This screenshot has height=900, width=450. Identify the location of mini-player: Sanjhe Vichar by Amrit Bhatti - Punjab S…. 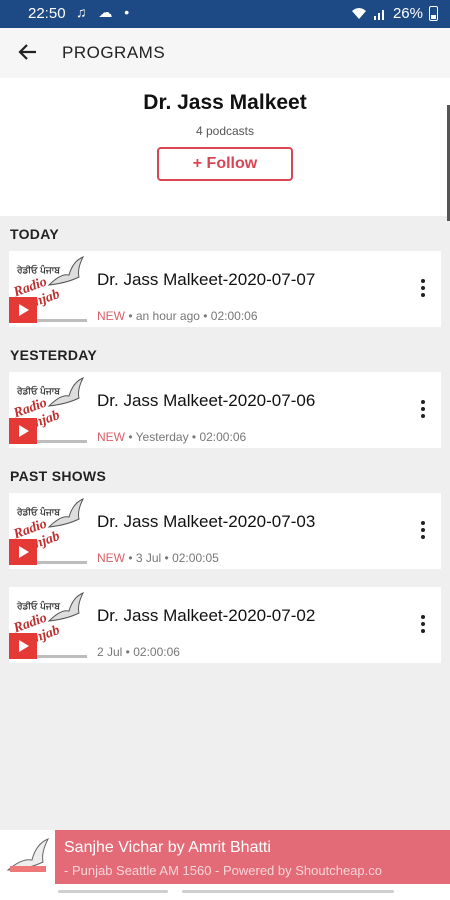
(225, 857).